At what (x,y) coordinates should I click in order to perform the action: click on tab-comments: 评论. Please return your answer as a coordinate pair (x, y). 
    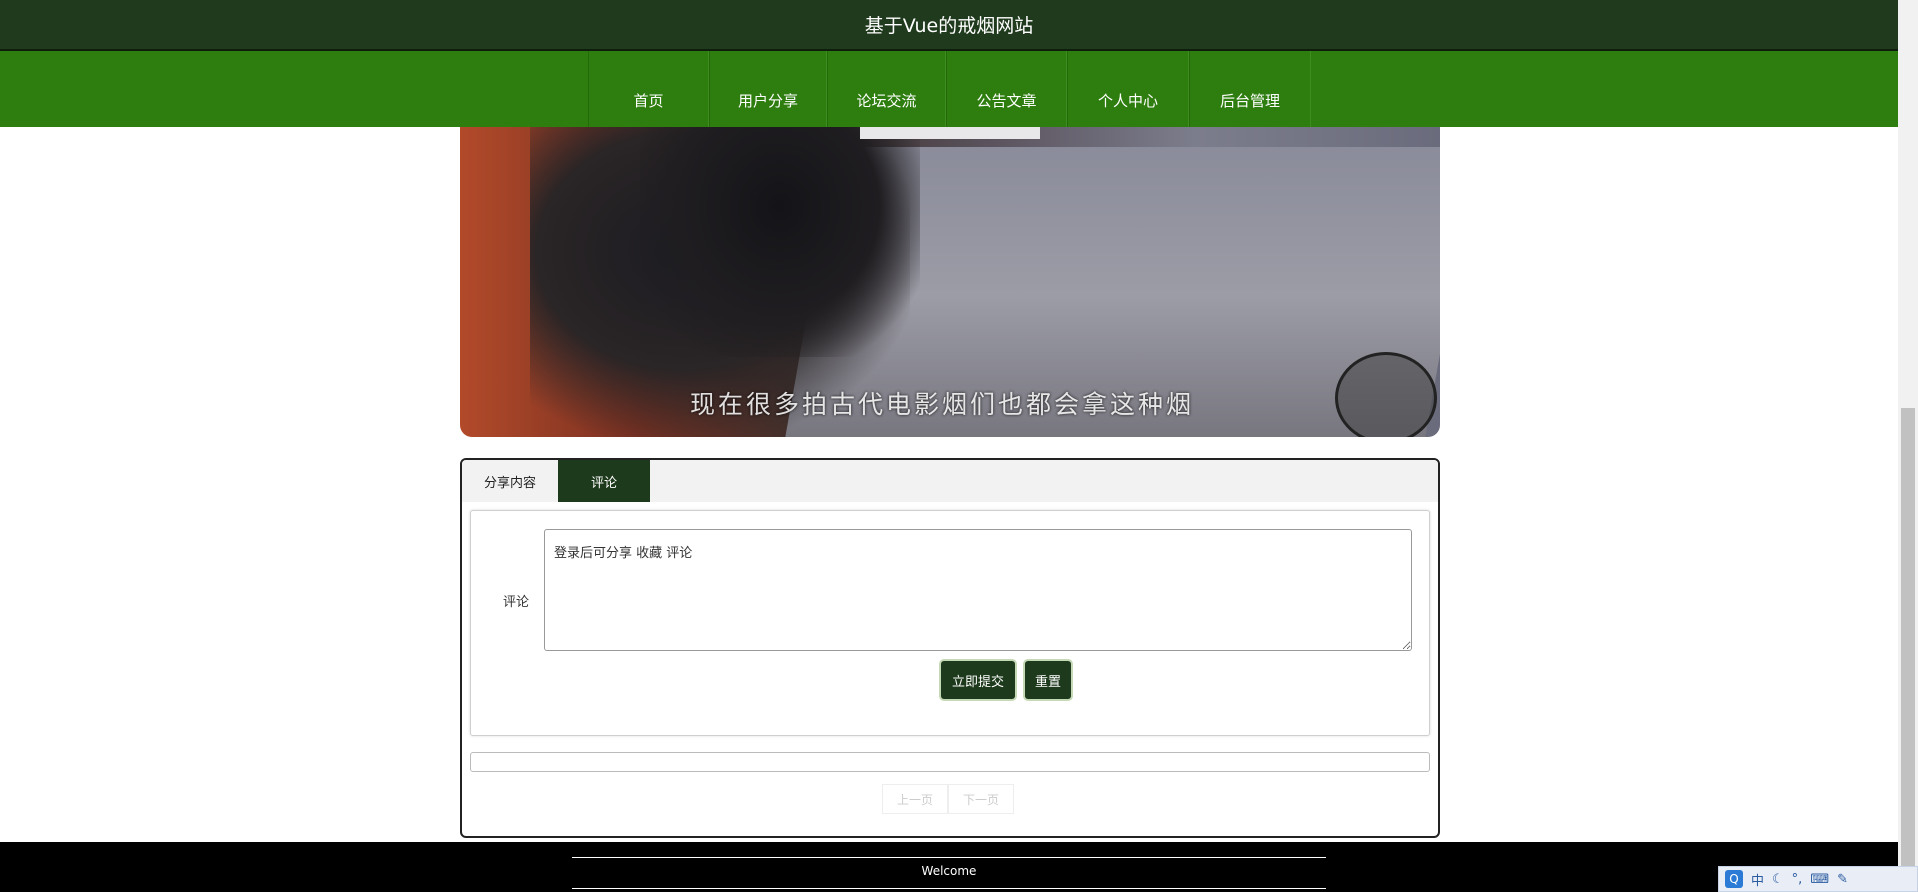
    Looking at the image, I should click on (604, 481).